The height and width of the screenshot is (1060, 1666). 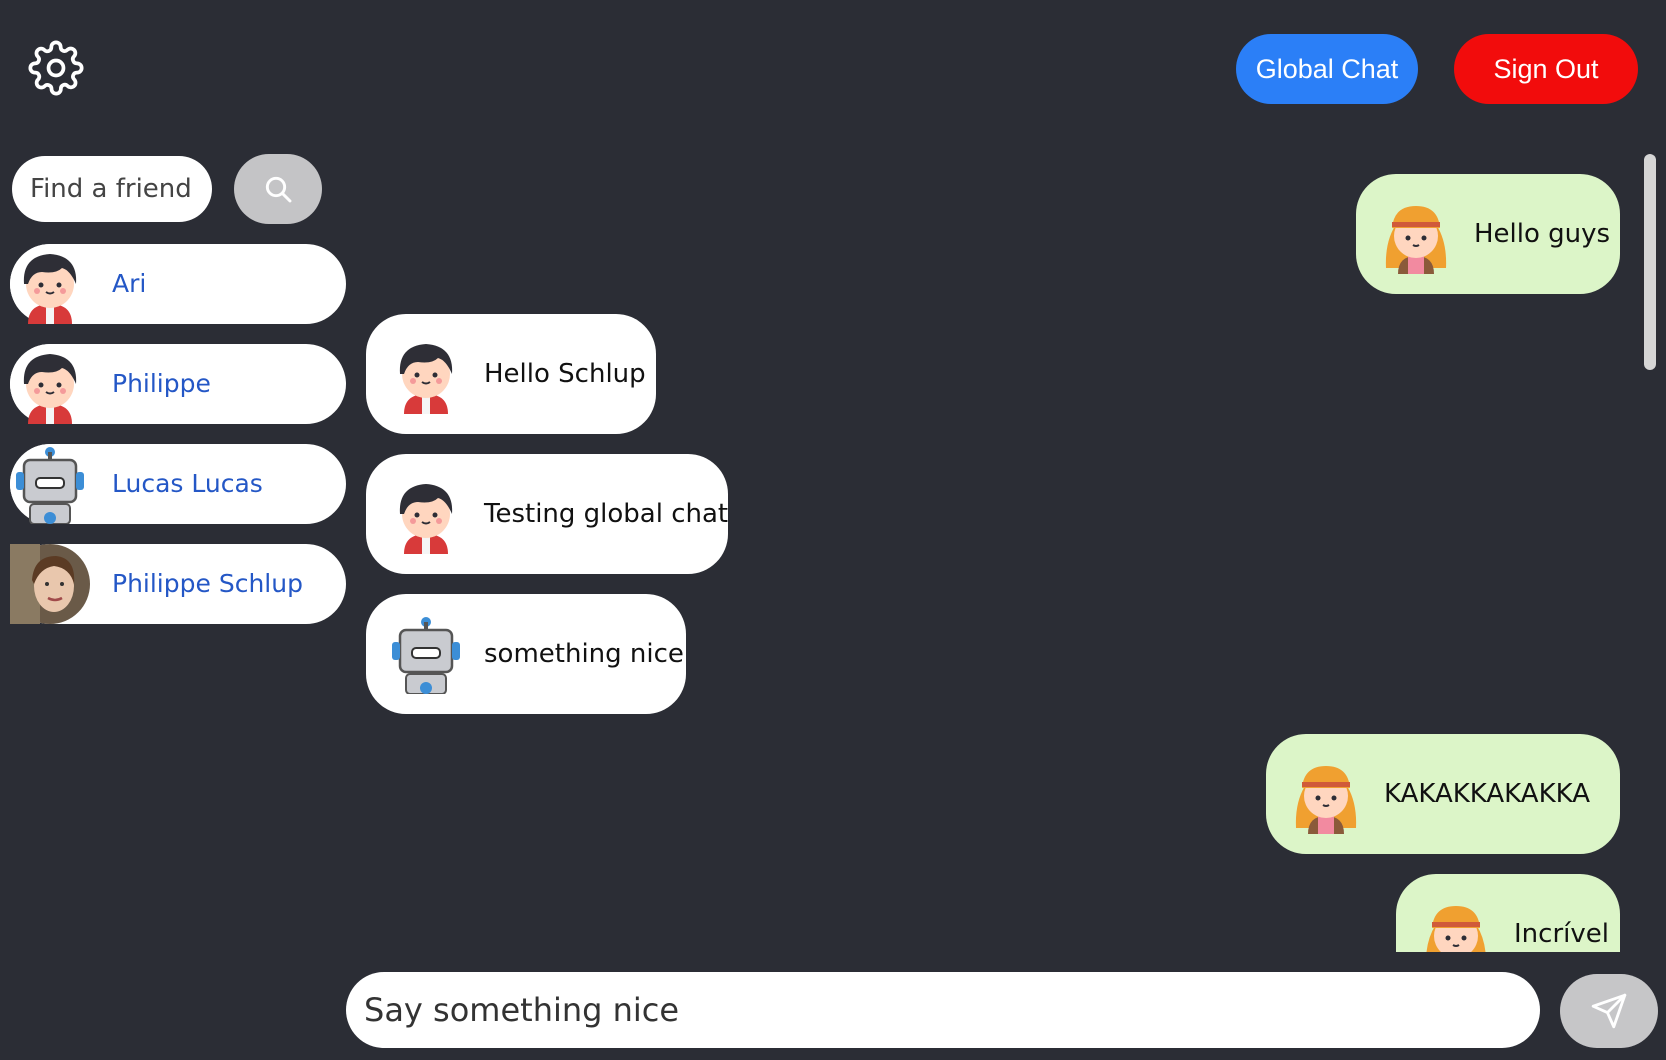 What do you see at coordinates (426, 654) in the screenshot?
I see `robot-avatar-icon` at bounding box center [426, 654].